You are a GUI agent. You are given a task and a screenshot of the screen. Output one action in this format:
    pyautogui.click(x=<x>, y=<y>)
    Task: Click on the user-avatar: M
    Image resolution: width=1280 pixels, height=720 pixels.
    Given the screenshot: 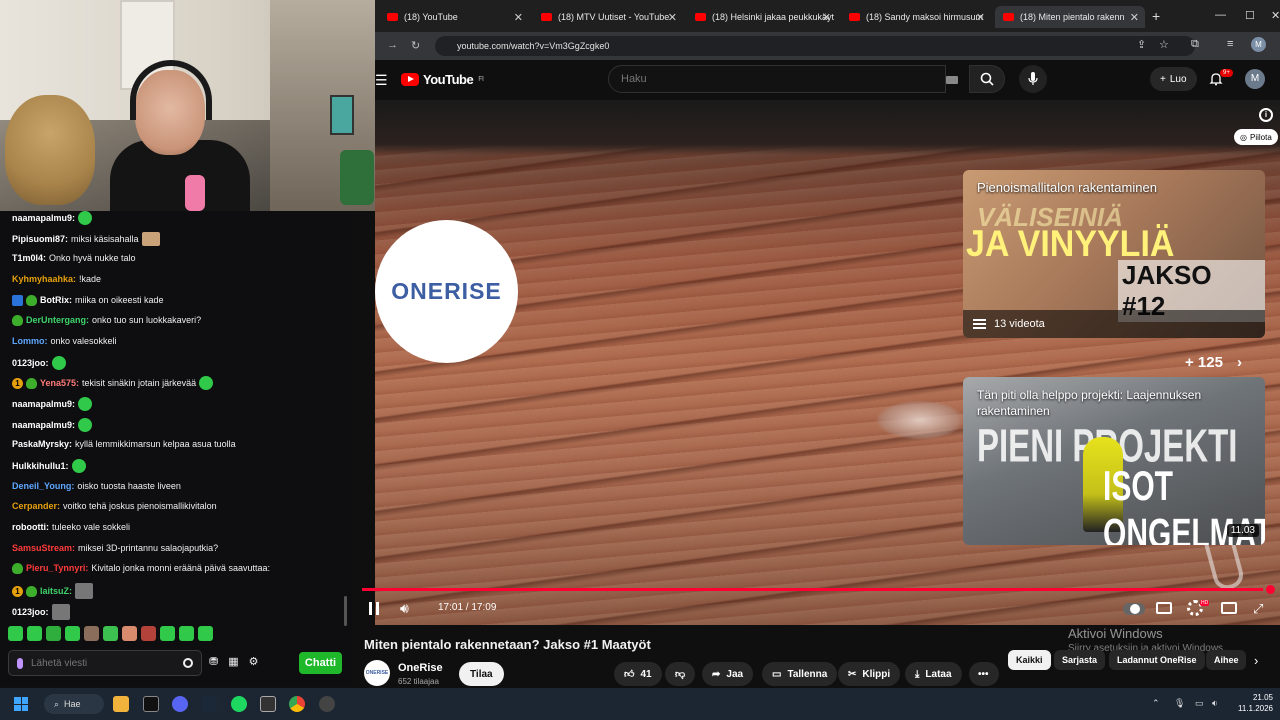 What is the action you would take?
    pyautogui.click(x=1255, y=79)
    